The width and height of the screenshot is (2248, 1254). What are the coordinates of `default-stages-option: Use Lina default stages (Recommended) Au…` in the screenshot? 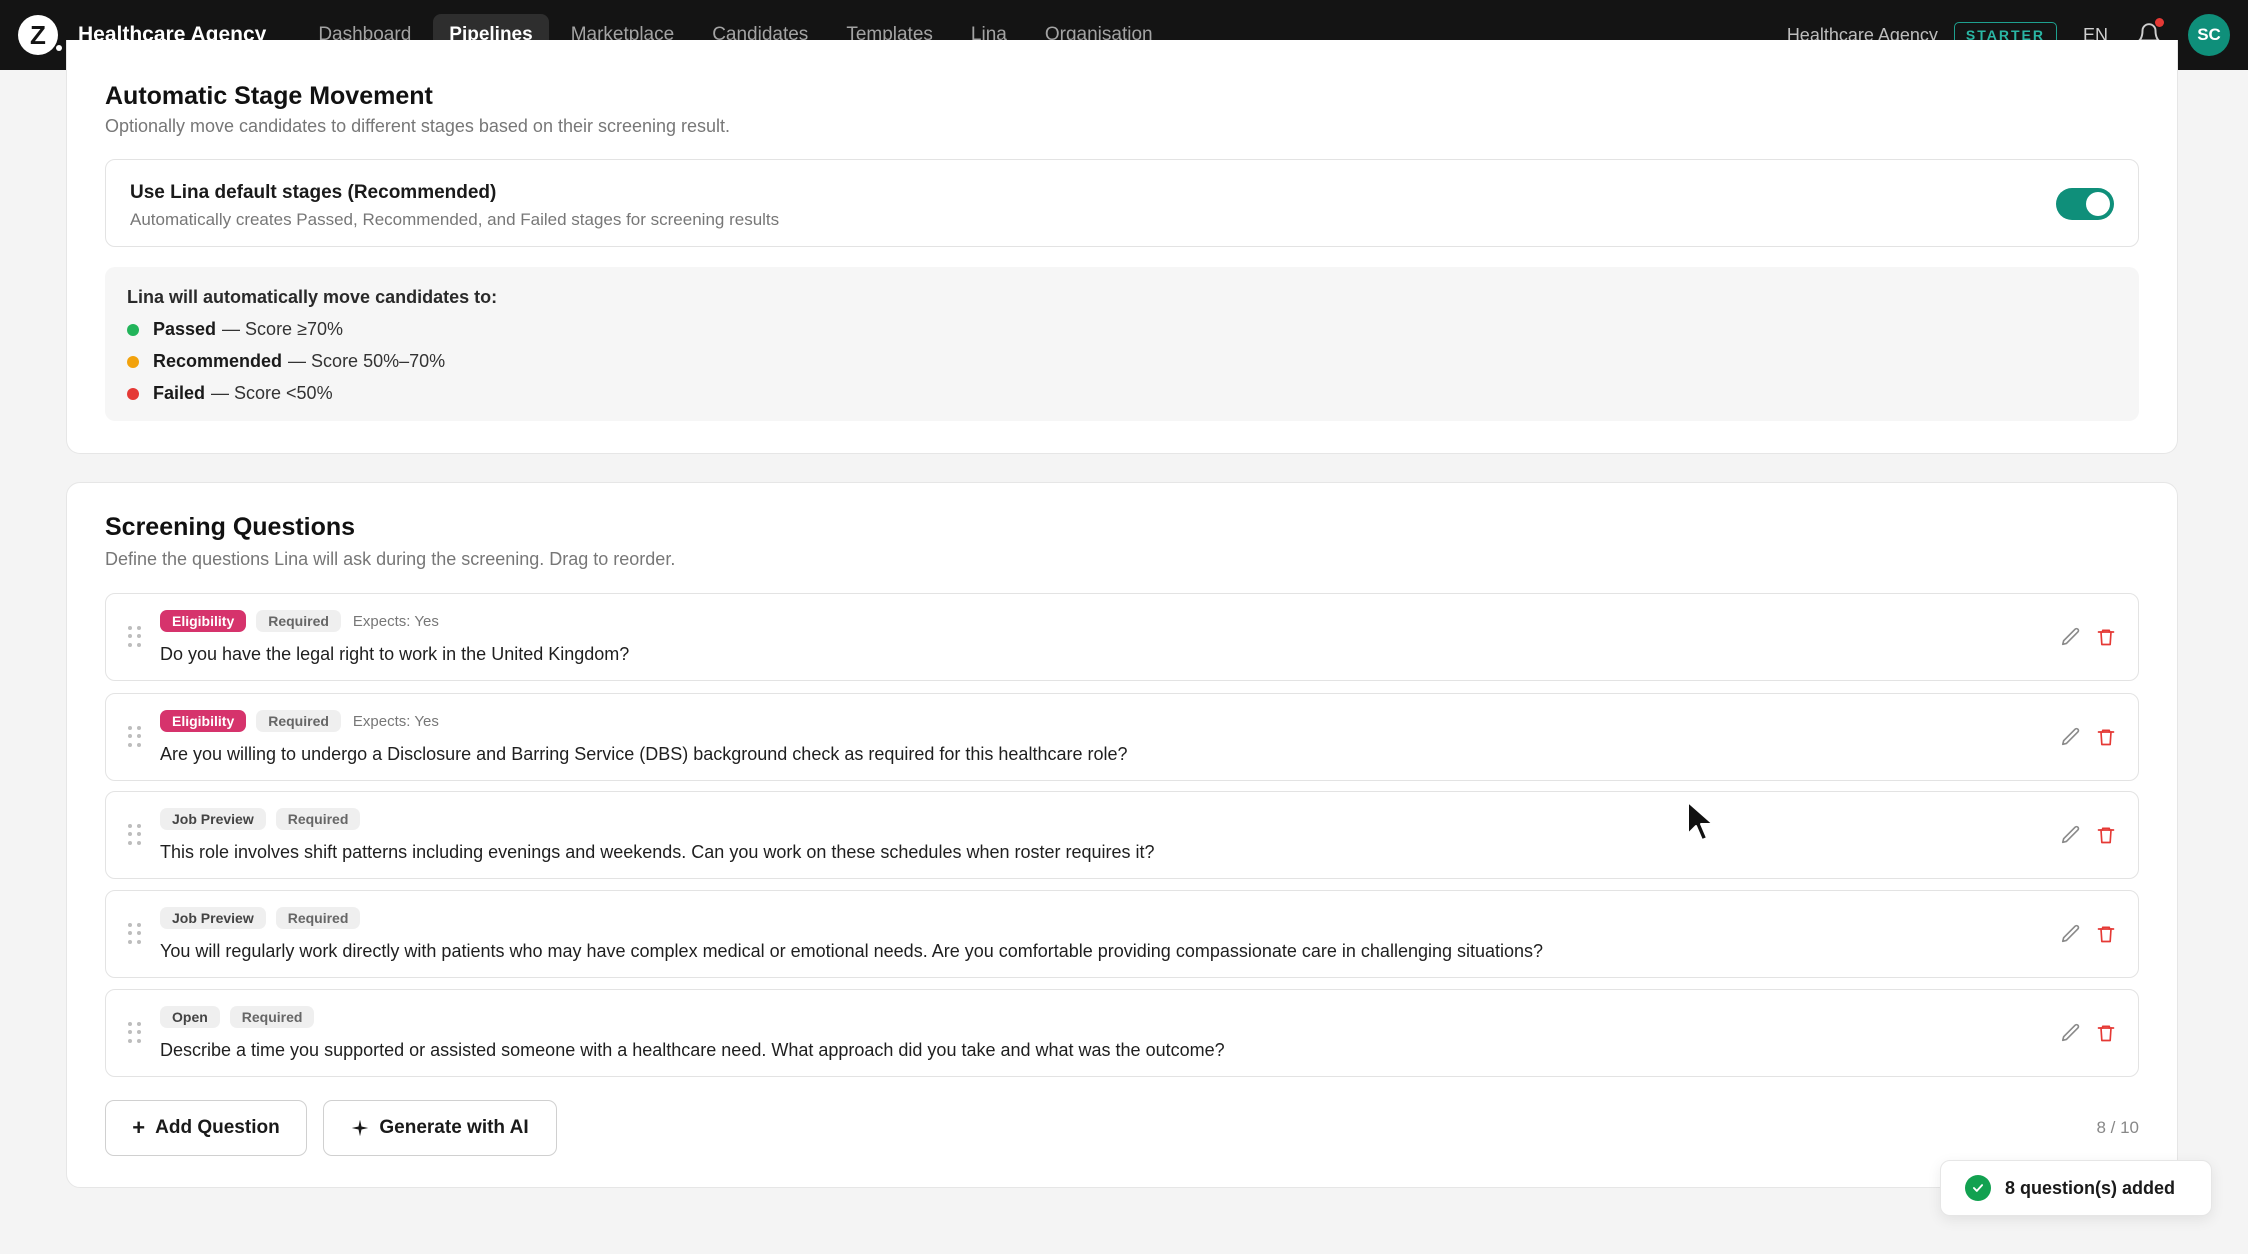 It's located at (1122, 203).